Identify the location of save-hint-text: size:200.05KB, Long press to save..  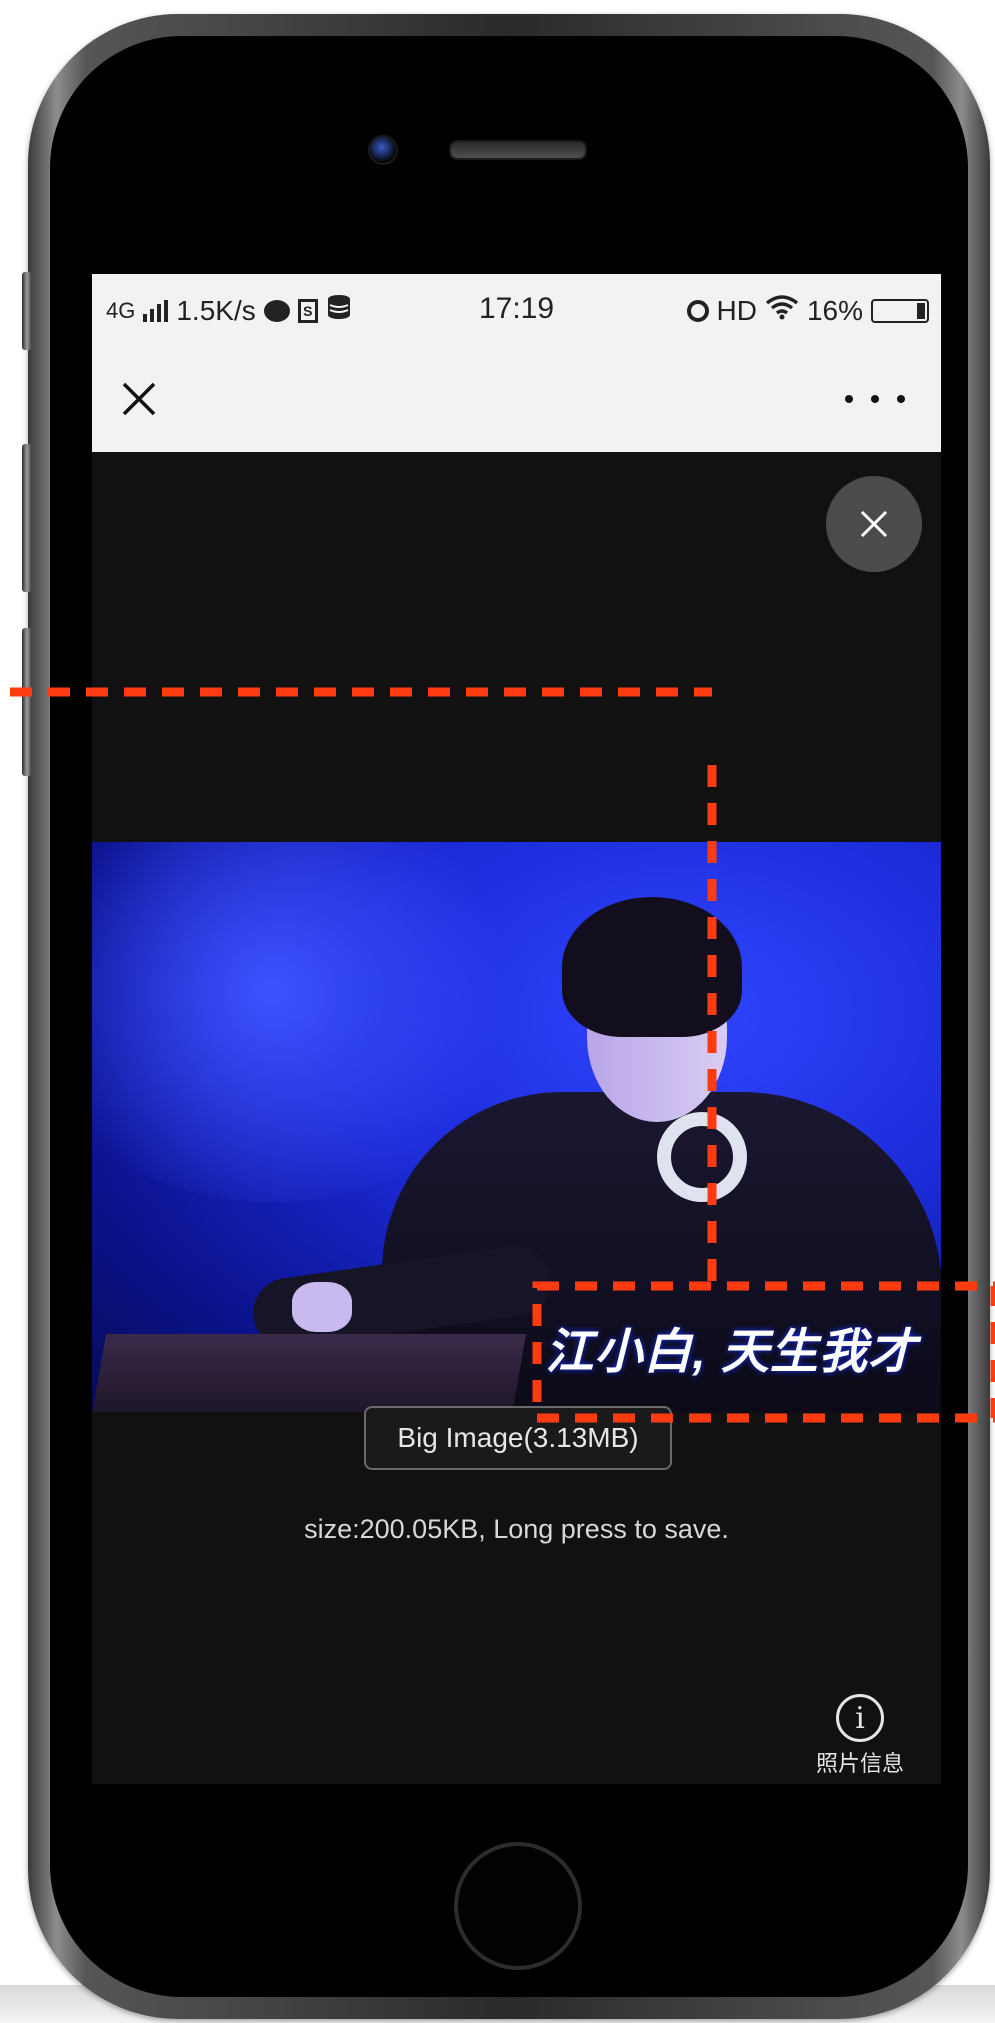
(516, 1529).